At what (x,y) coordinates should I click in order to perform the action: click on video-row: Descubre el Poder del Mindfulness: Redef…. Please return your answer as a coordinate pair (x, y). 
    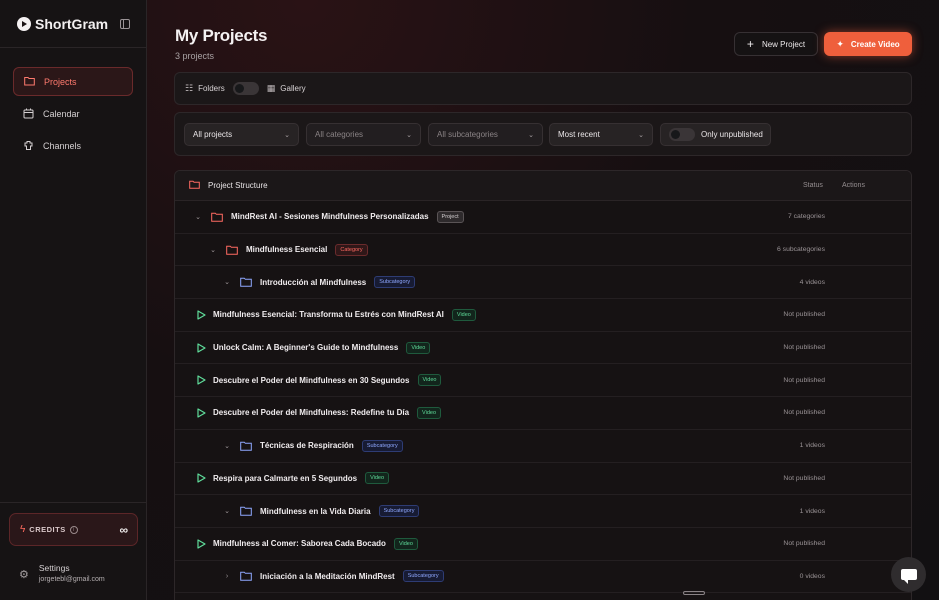
    Looking at the image, I should click on (543, 413).